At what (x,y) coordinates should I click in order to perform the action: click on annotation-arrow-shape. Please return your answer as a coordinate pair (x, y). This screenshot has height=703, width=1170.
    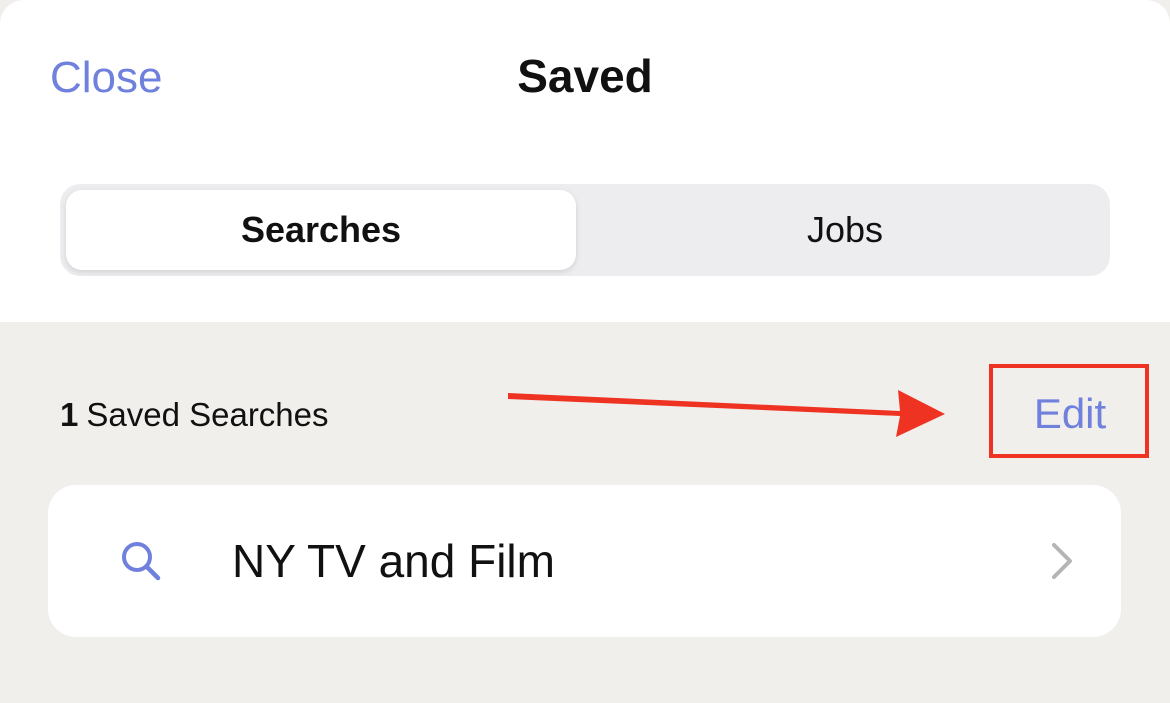
    Looking at the image, I should click on (726, 413).